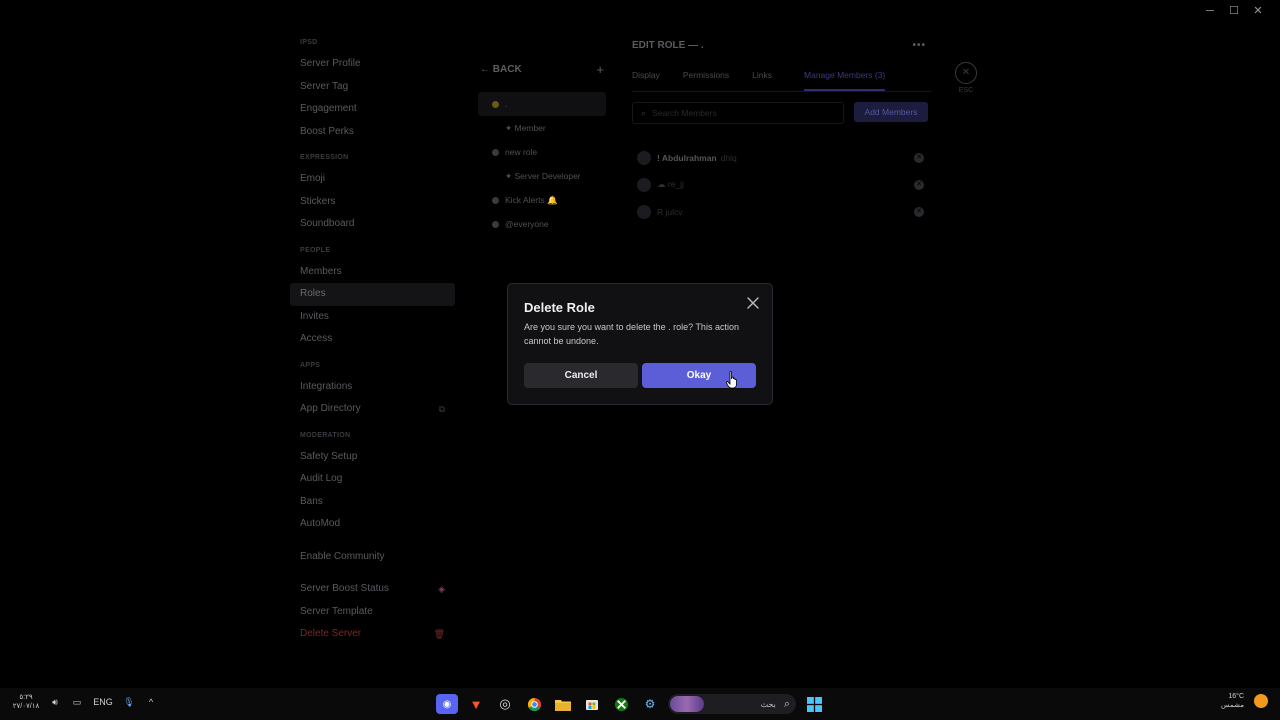 The image size is (1280, 720). Describe the element at coordinates (738, 113) in the screenshot. I see `search-members-input: ⌕ Search Members` at that location.